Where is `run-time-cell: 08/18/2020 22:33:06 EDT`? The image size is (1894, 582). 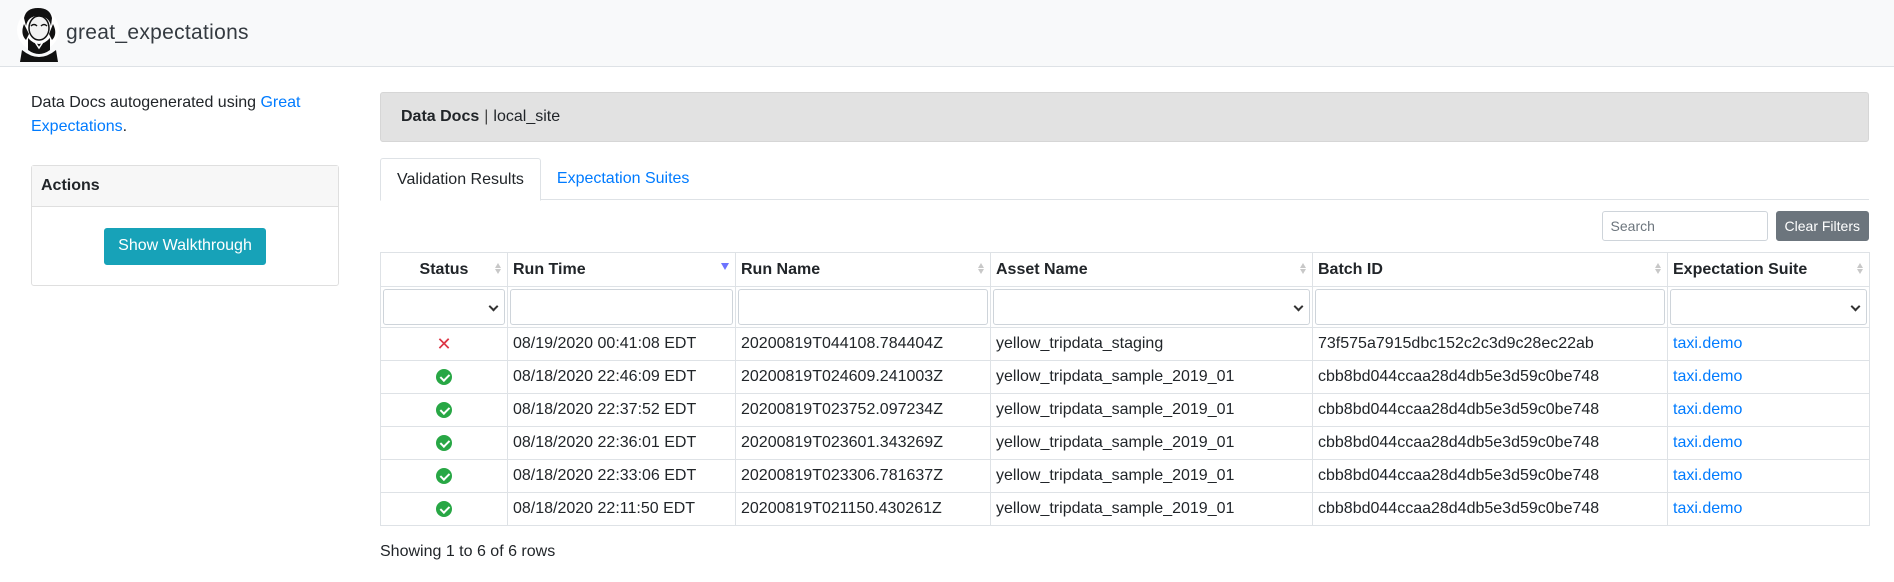
run-time-cell: 08/18/2020 22:33:06 EDT is located at coordinates (621, 476).